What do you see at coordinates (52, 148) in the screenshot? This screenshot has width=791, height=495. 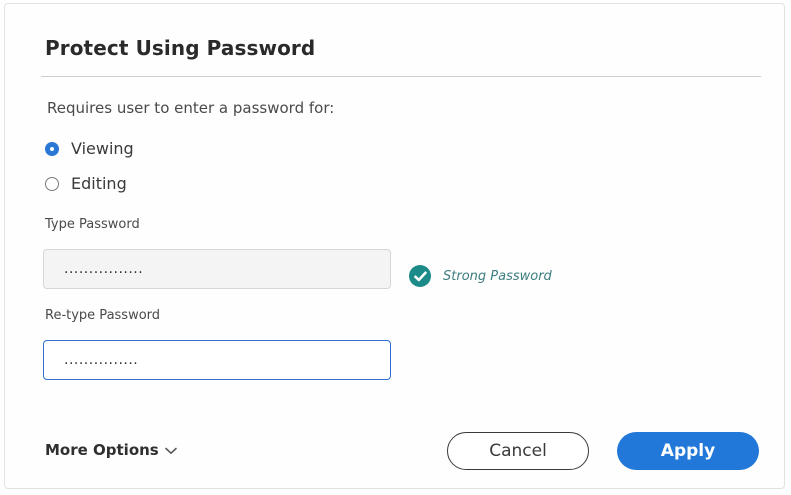 I see `radio-checked-icon` at bounding box center [52, 148].